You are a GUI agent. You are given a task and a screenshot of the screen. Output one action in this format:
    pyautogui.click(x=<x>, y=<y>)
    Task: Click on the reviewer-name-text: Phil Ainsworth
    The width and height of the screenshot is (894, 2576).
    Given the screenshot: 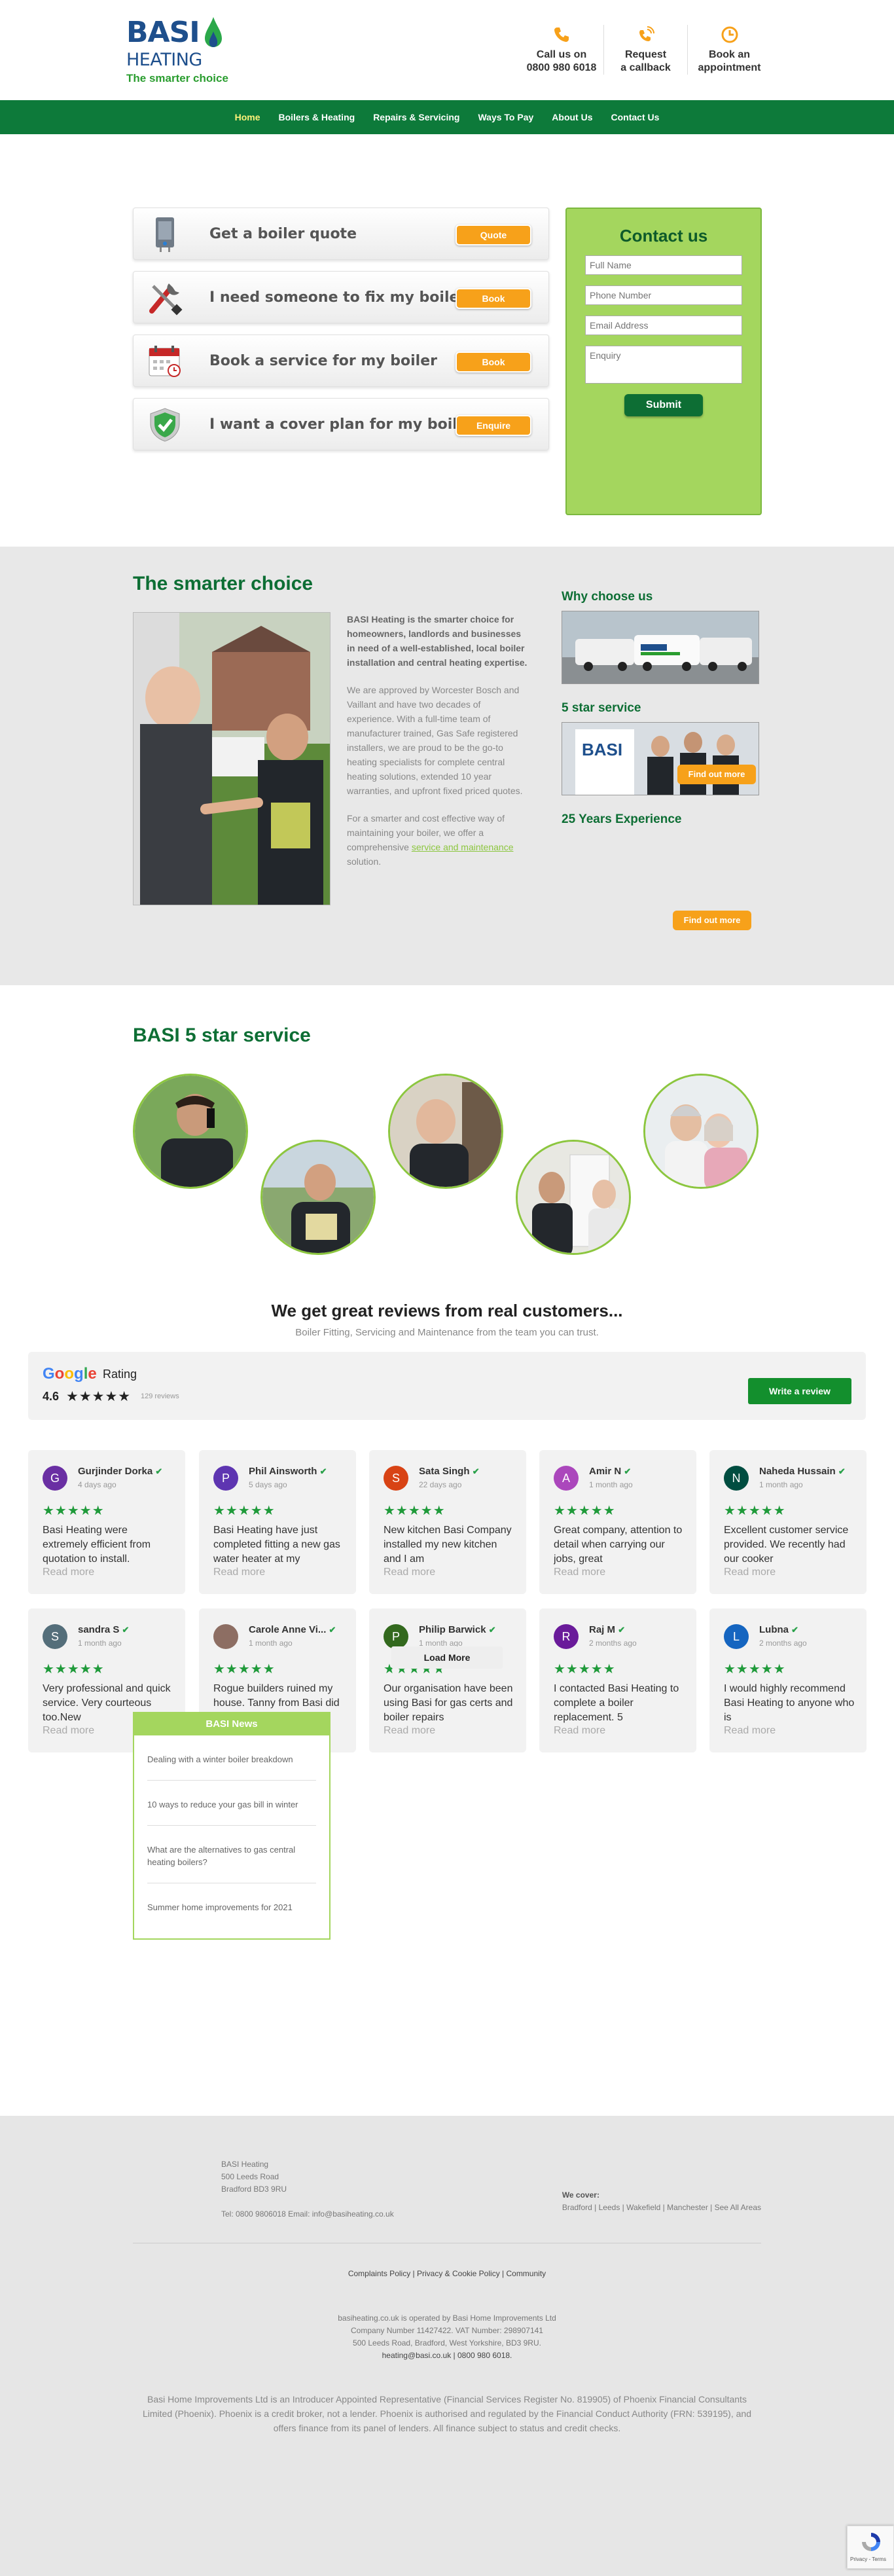 What is the action you would take?
    pyautogui.click(x=283, y=1471)
    